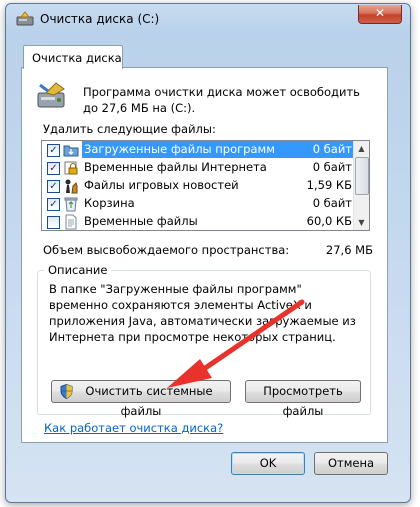 Image resolution: width=420 pixels, height=507 pixels. What do you see at coordinates (303, 399) in the screenshot?
I see `view-files-button: Просмотреть файлы` at bounding box center [303, 399].